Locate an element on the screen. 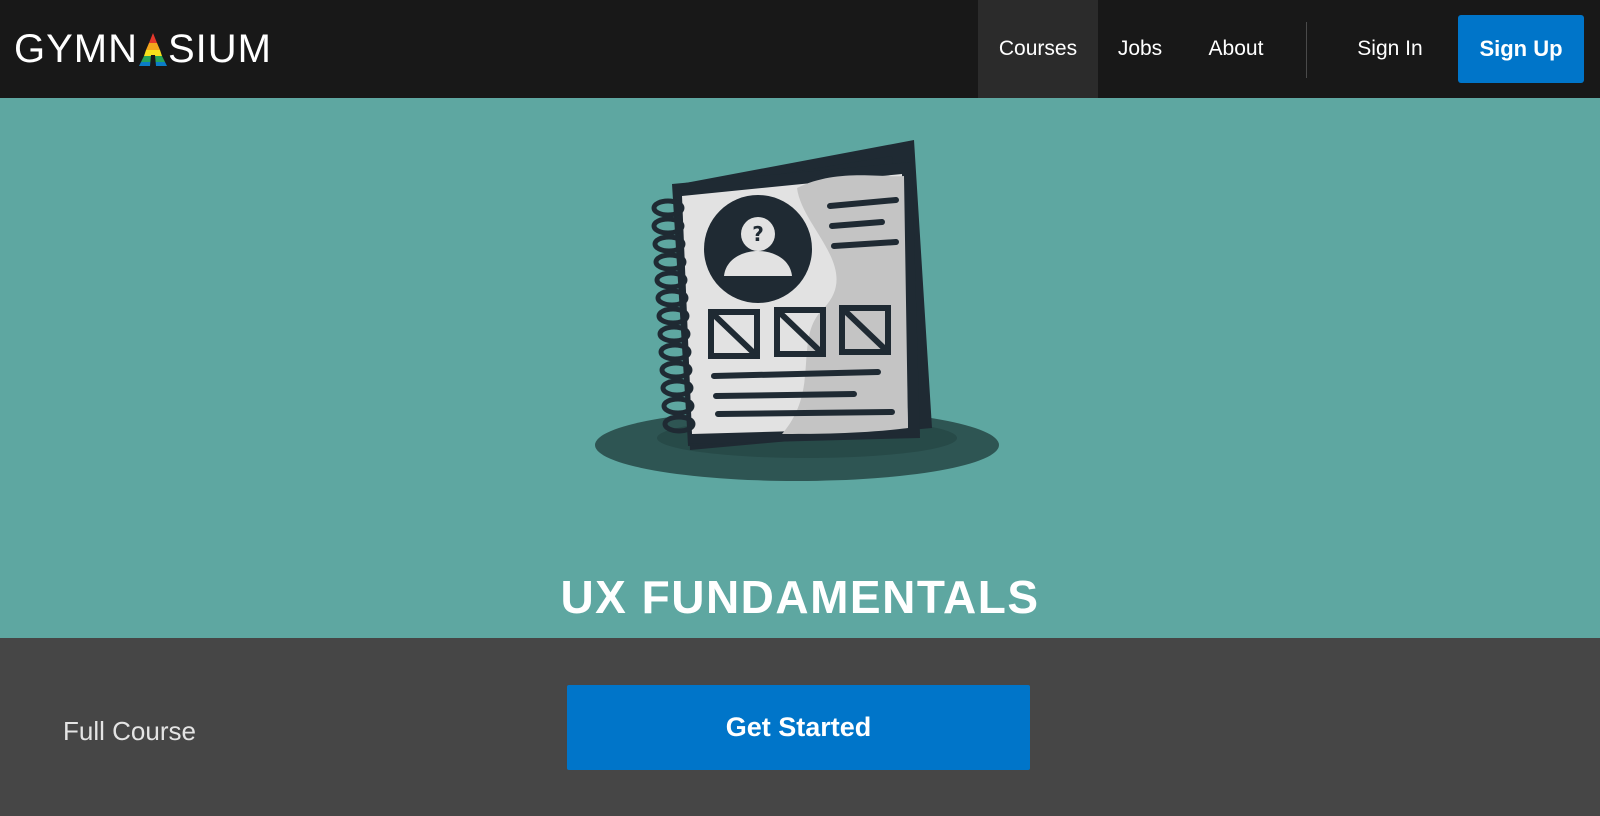  sign-in-link: Sign In is located at coordinates (1390, 49).